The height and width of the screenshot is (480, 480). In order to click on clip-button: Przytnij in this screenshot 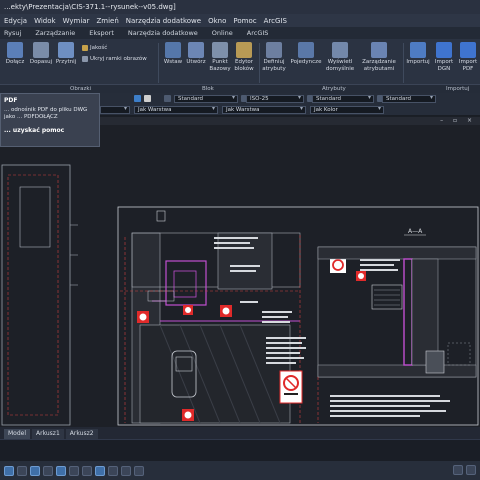, I will do `click(66, 54)`.